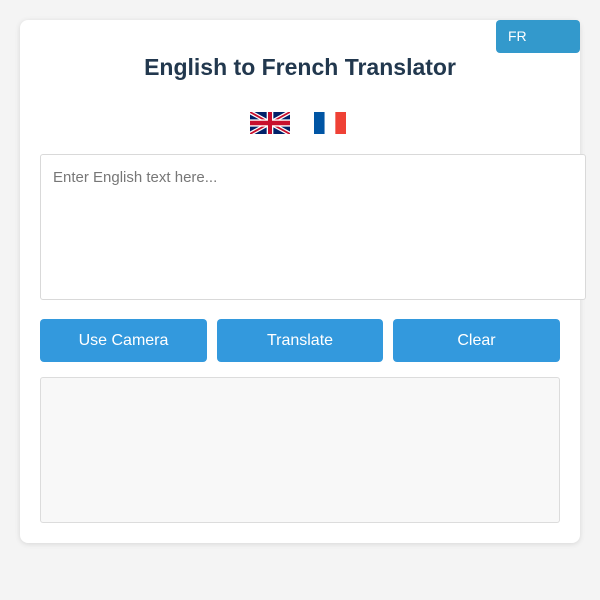  What do you see at coordinates (300, 123) in the screenshot?
I see `flag-row` at bounding box center [300, 123].